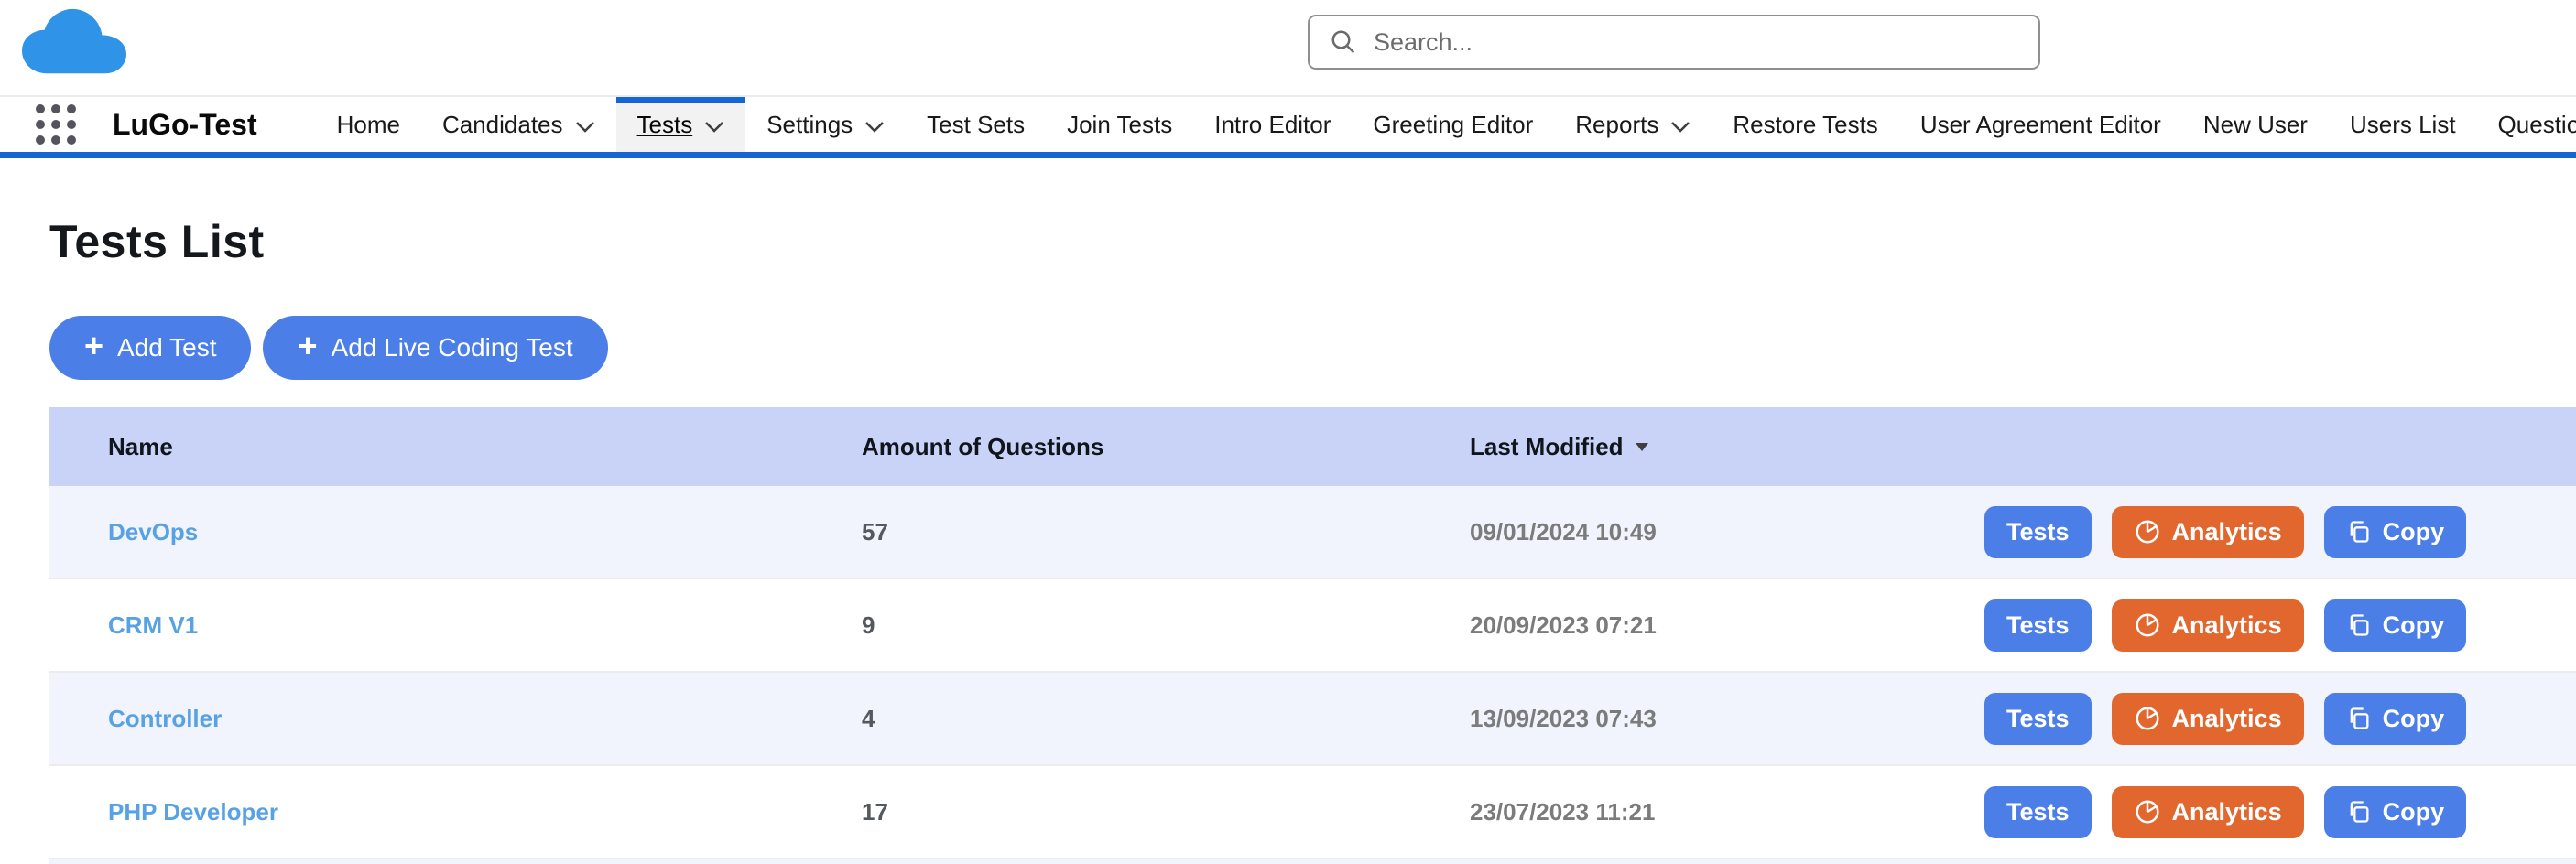 The image size is (2576, 864). What do you see at coordinates (868, 718) in the screenshot?
I see `questions-count: 4` at bounding box center [868, 718].